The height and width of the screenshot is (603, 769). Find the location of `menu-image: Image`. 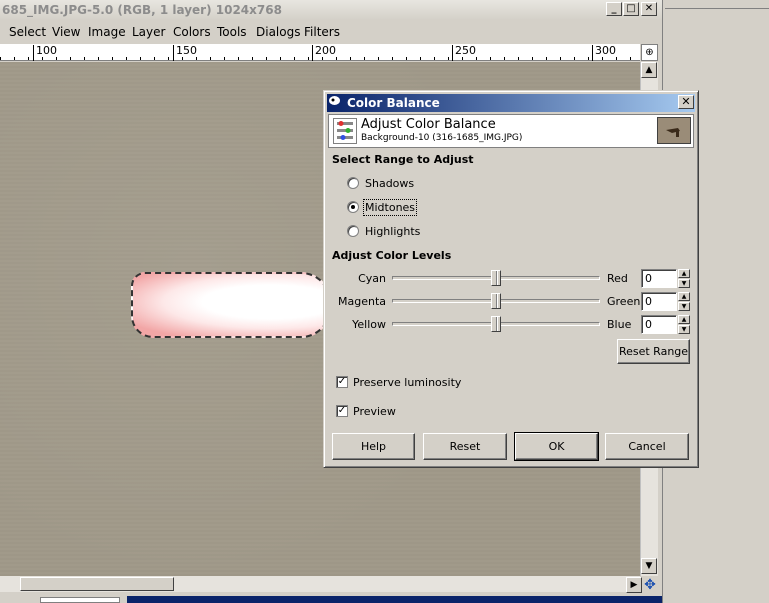

menu-image: Image is located at coordinates (107, 32).